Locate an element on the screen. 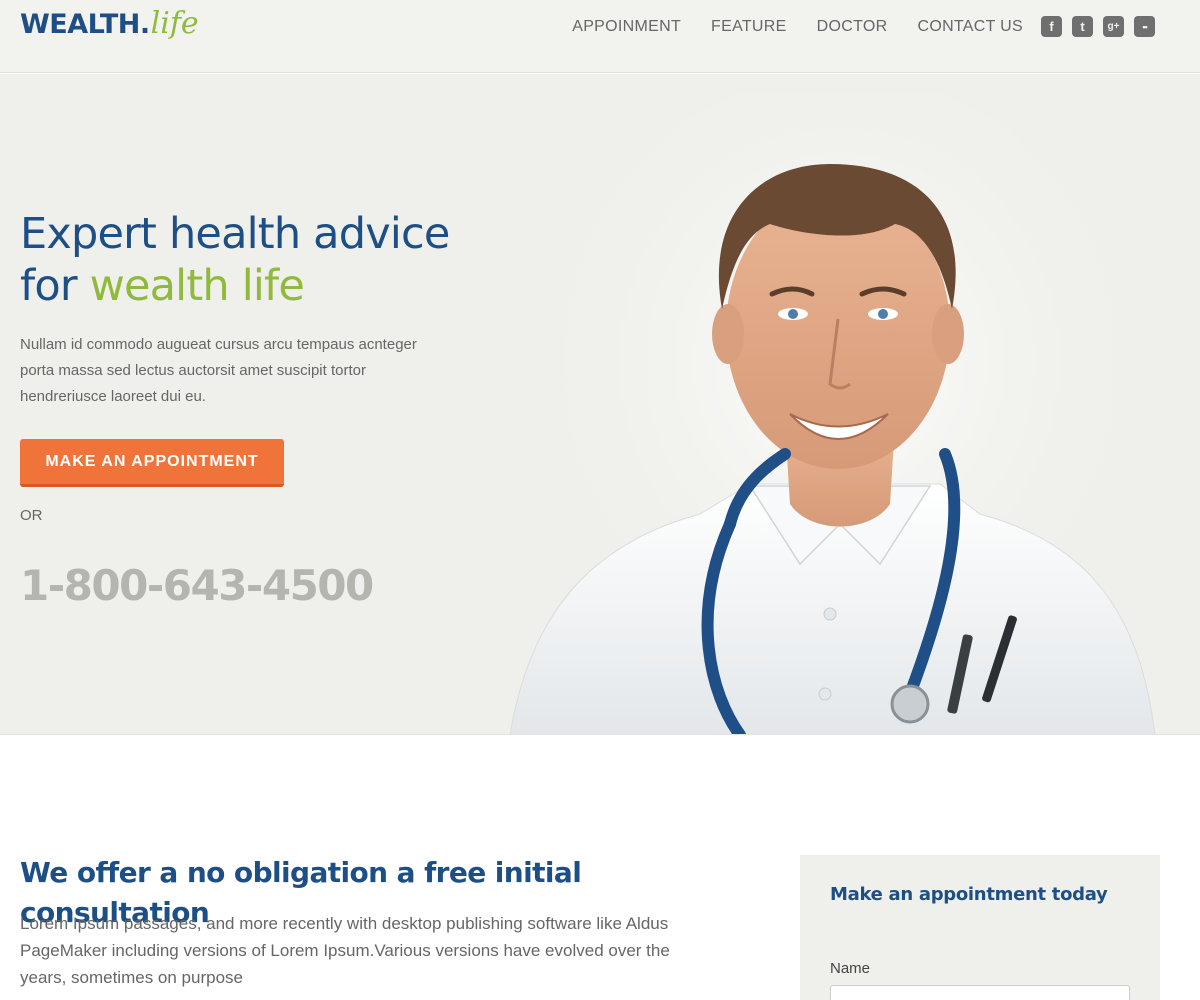 This screenshot has height=1000, width=1200. nav-item-feature: FEATURE is located at coordinates (749, 27).